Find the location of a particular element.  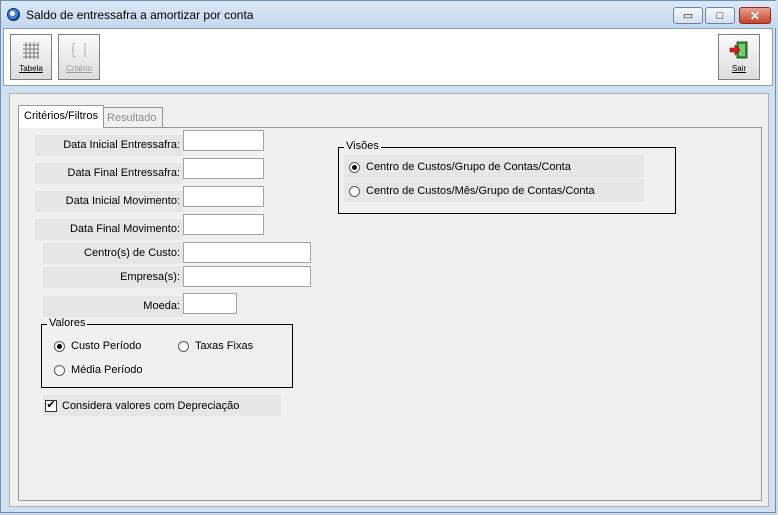

custo-periodo-radio: Custo Período is located at coordinates (97, 346).